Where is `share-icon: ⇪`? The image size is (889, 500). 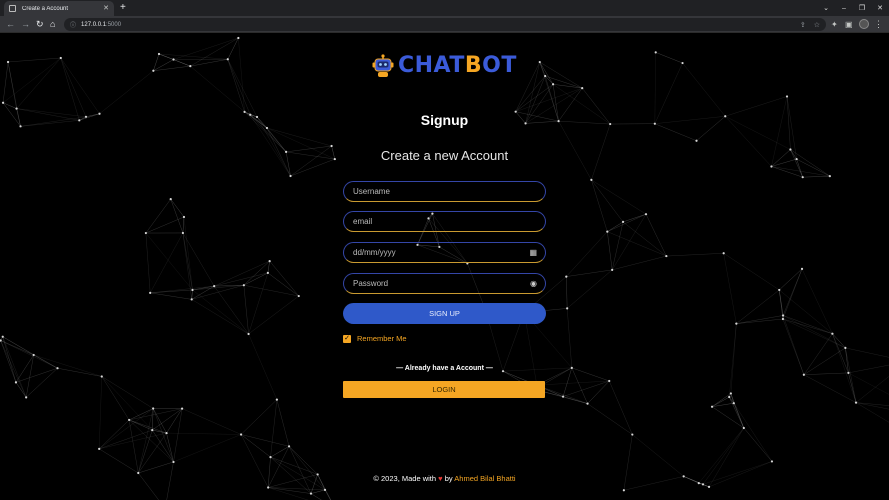
share-icon: ⇪ is located at coordinates (803, 25).